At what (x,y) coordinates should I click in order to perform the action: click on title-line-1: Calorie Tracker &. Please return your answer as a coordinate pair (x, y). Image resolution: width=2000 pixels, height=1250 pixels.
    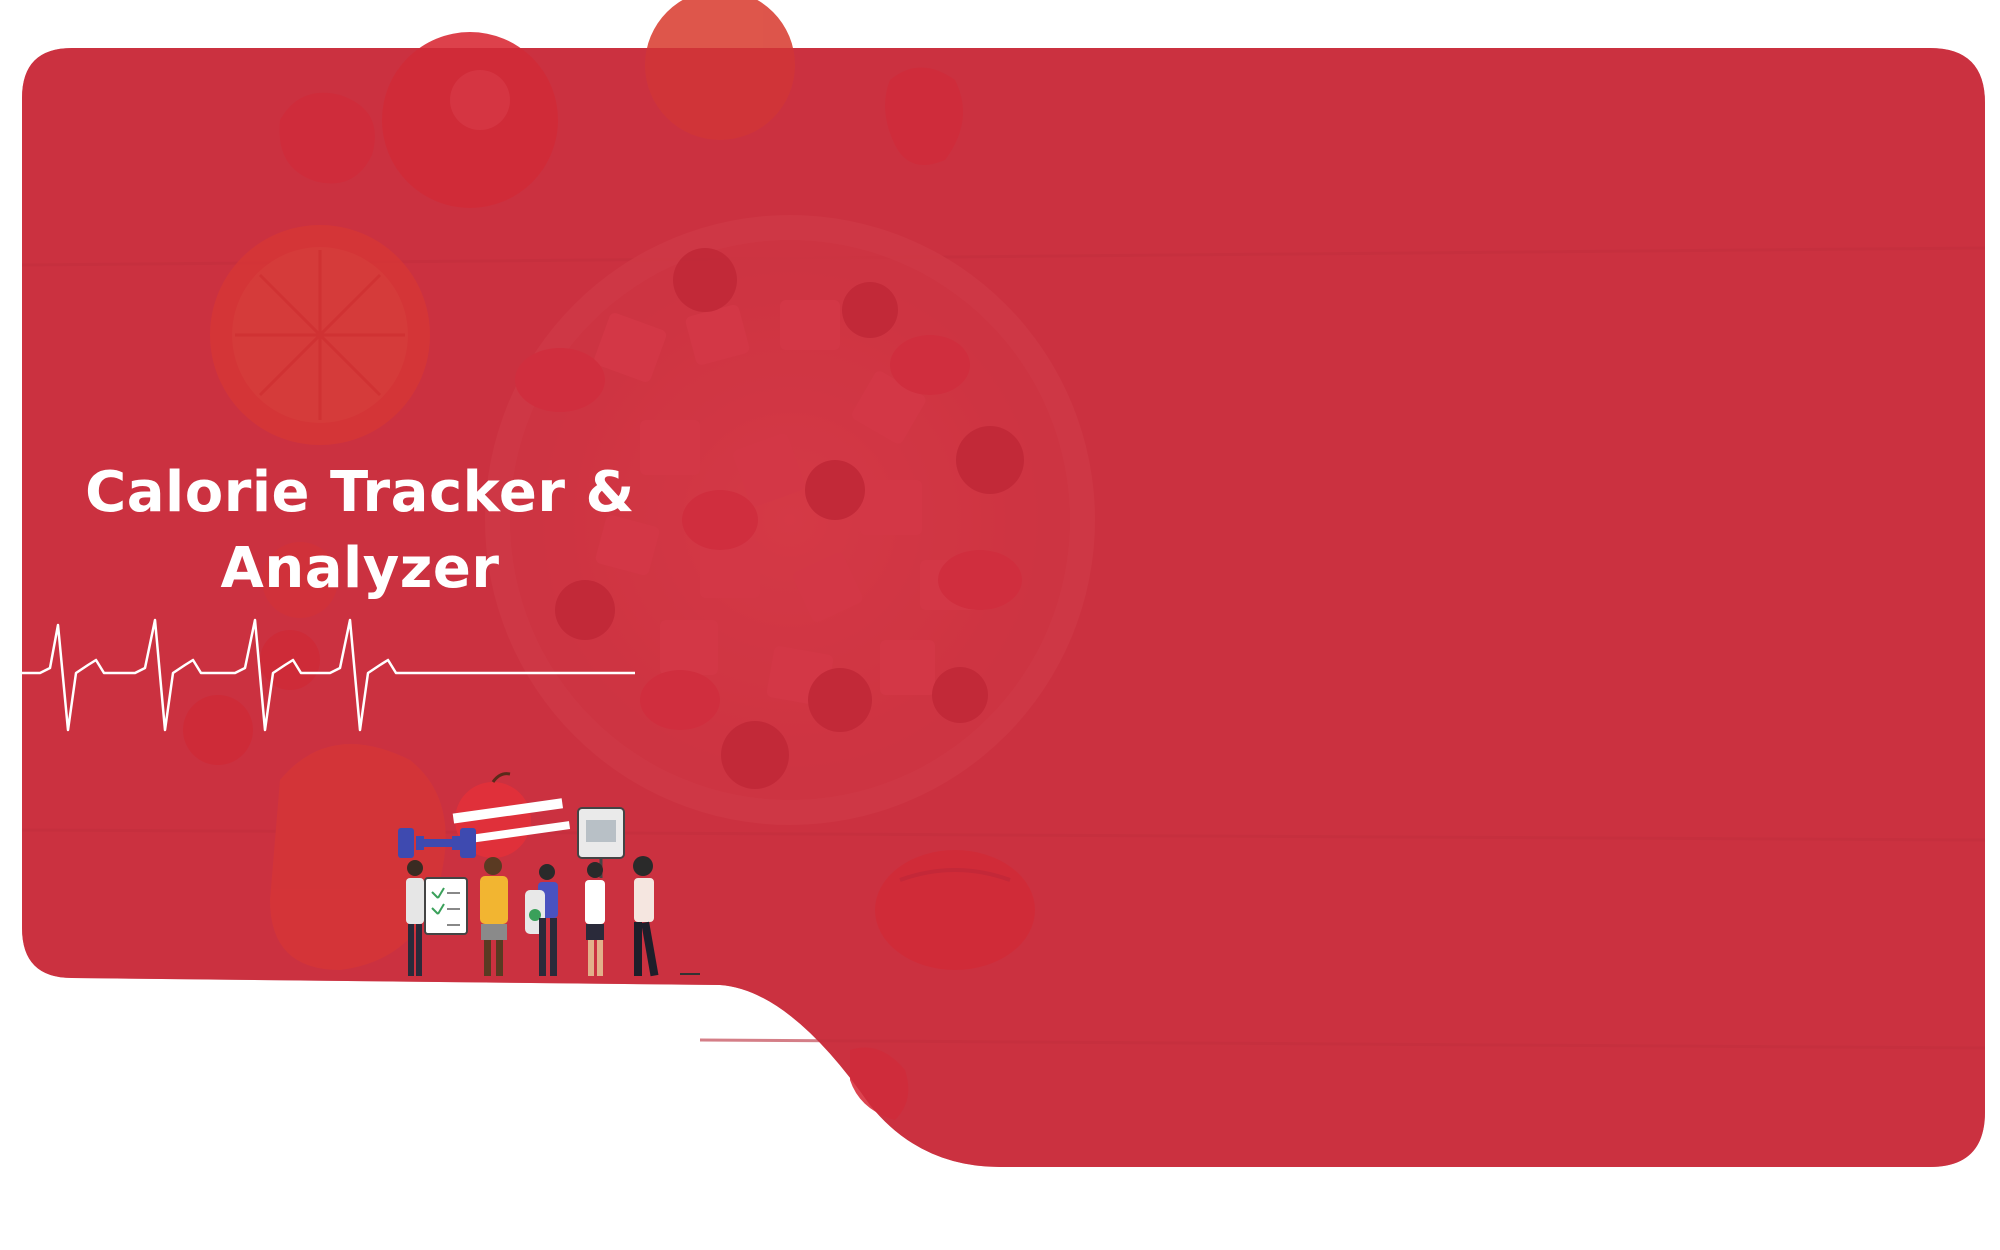
    Looking at the image, I should click on (360, 492).